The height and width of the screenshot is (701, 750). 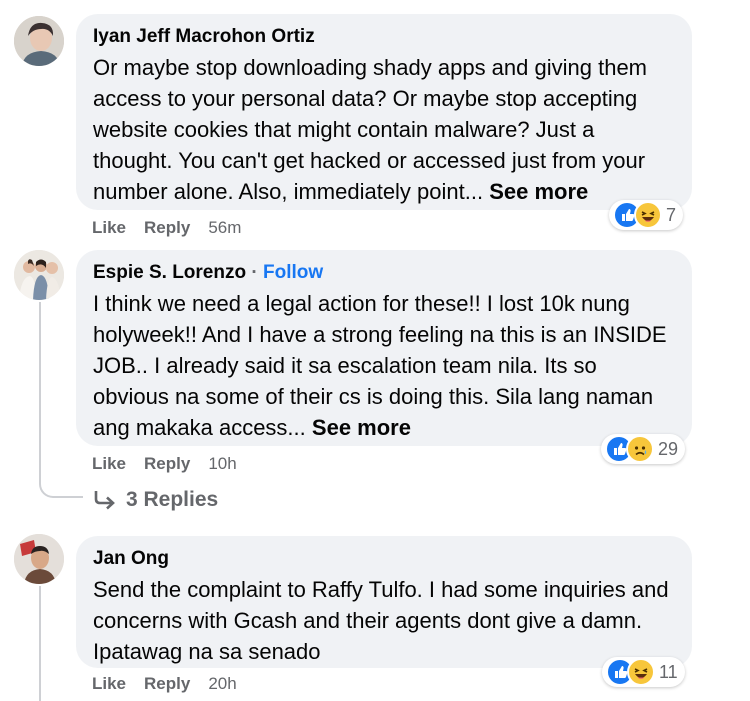 I want to click on comment-author: Iyan Jeff Macrohon Ortiz, so click(x=384, y=36).